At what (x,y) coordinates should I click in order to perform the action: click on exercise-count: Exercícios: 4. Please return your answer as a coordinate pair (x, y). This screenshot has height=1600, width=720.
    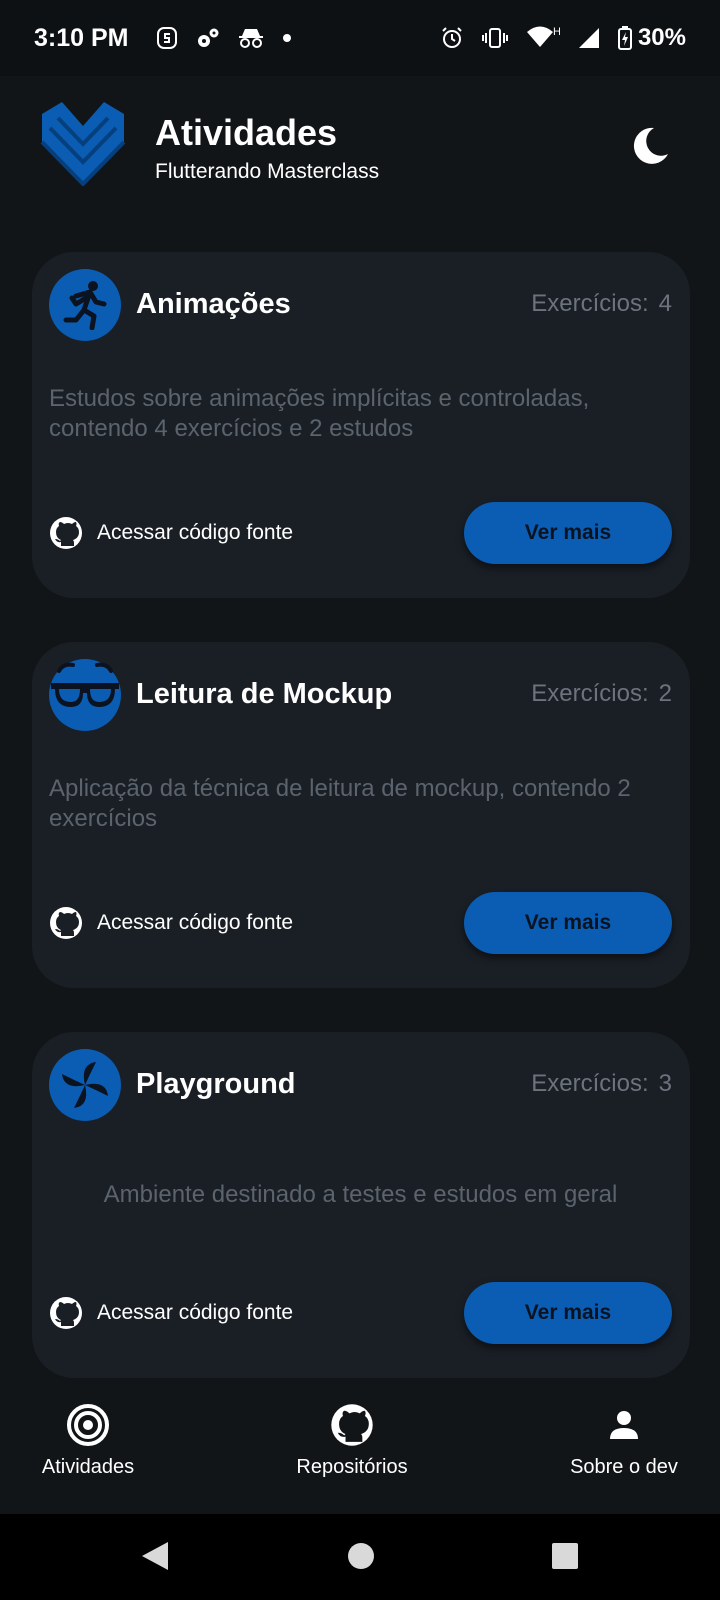
    Looking at the image, I should click on (596, 304).